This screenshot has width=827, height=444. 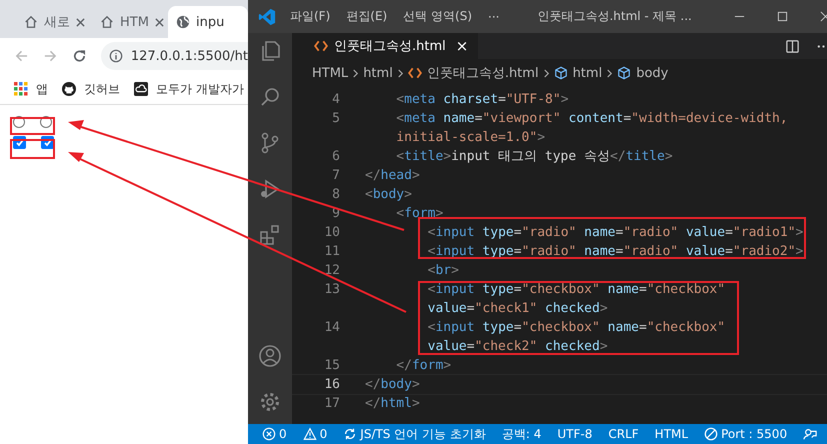 I want to click on settings-icon, so click(x=270, y=402).